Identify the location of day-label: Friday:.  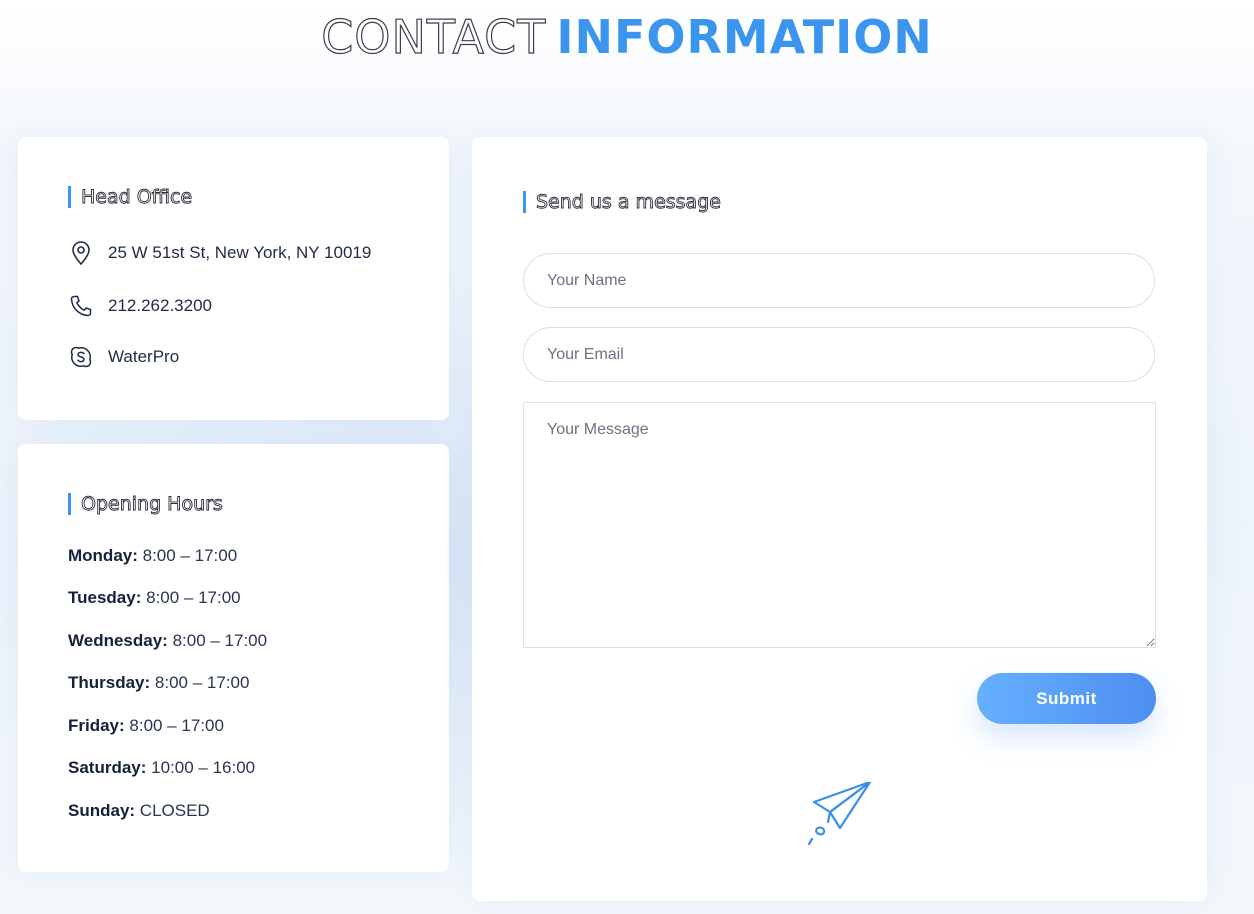
(96, 725).